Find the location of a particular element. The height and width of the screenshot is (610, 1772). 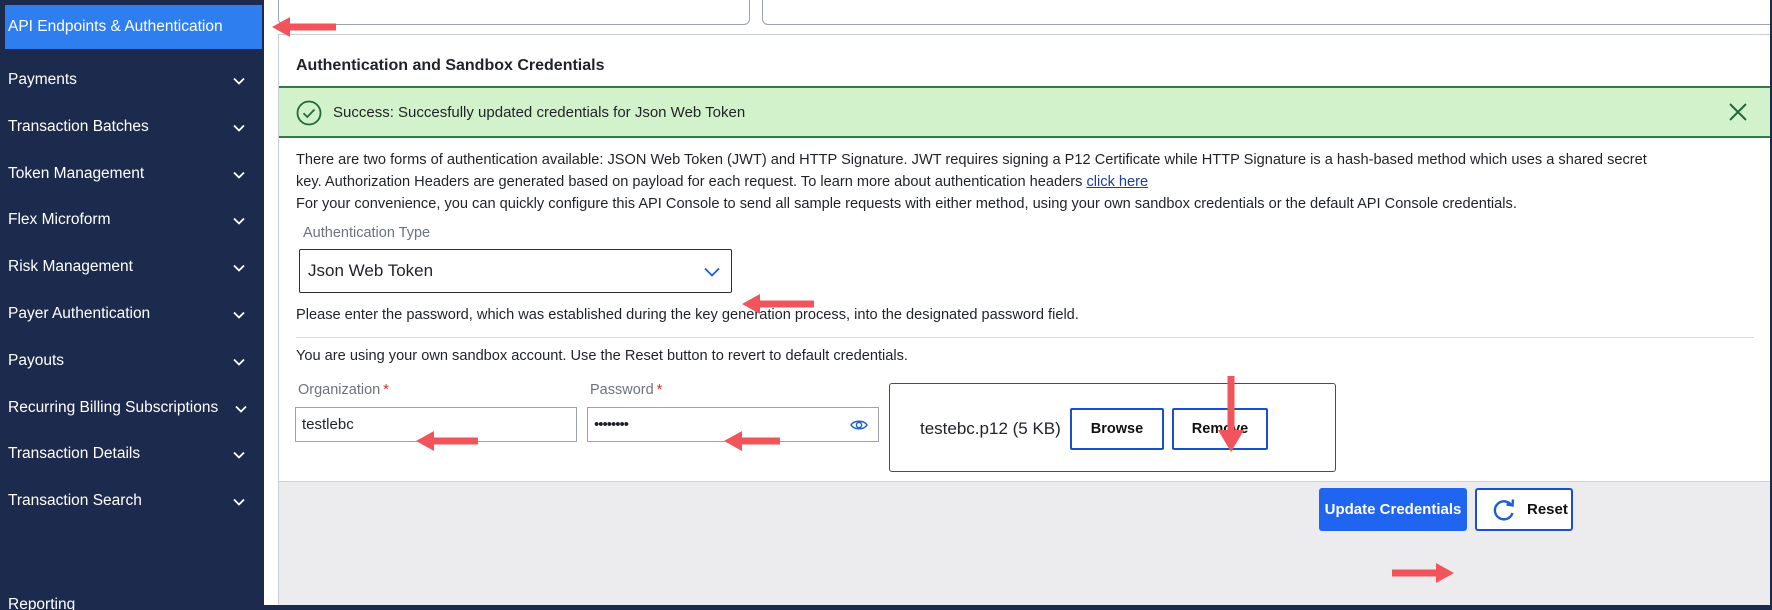

sidebar-item-label: Reporting is located at coordinates (42, 602).